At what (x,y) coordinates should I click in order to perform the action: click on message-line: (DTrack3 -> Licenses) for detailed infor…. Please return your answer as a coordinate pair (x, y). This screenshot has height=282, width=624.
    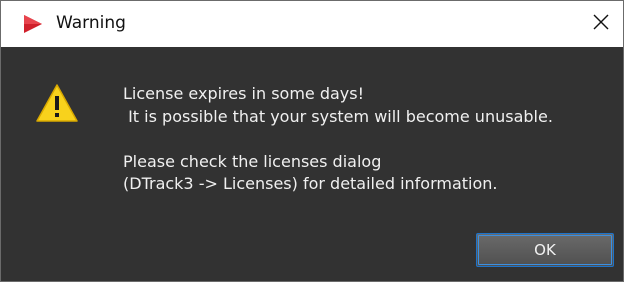
    Looking at the image, I should click on (310, 183).